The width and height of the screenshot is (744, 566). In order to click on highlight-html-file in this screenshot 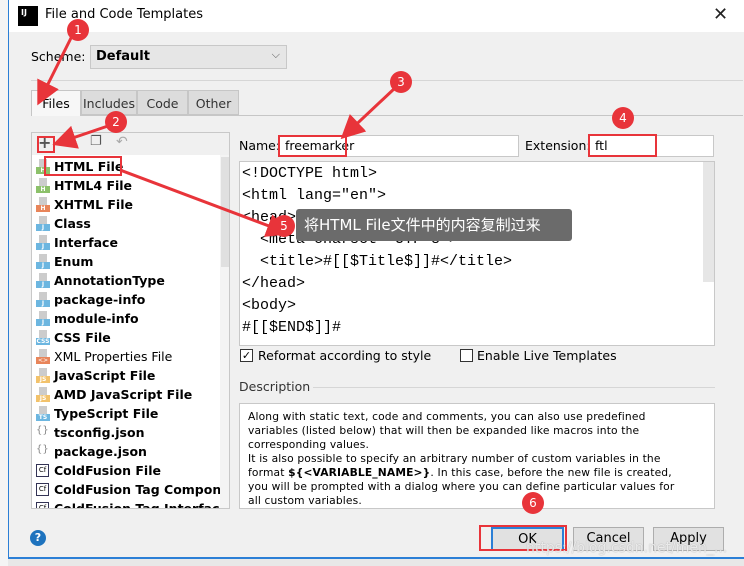, I will do `click(83, 166)`.